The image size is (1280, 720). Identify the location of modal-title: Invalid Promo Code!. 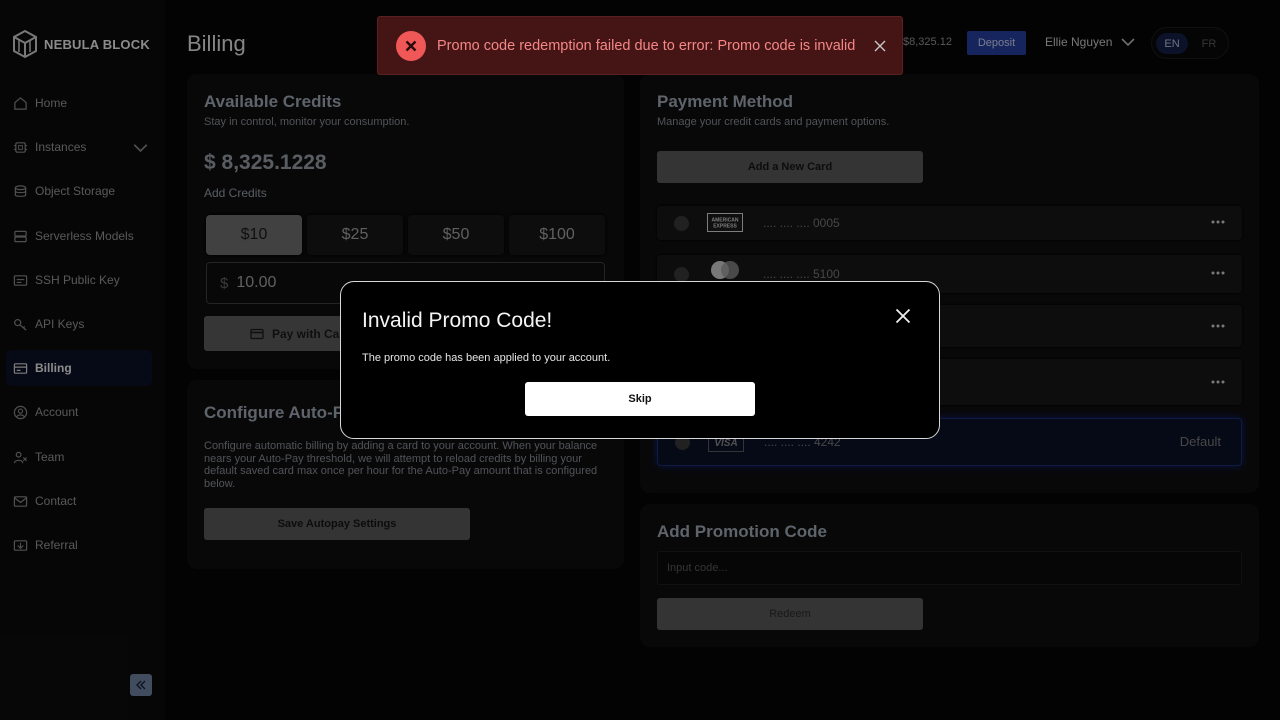
(457, 320).